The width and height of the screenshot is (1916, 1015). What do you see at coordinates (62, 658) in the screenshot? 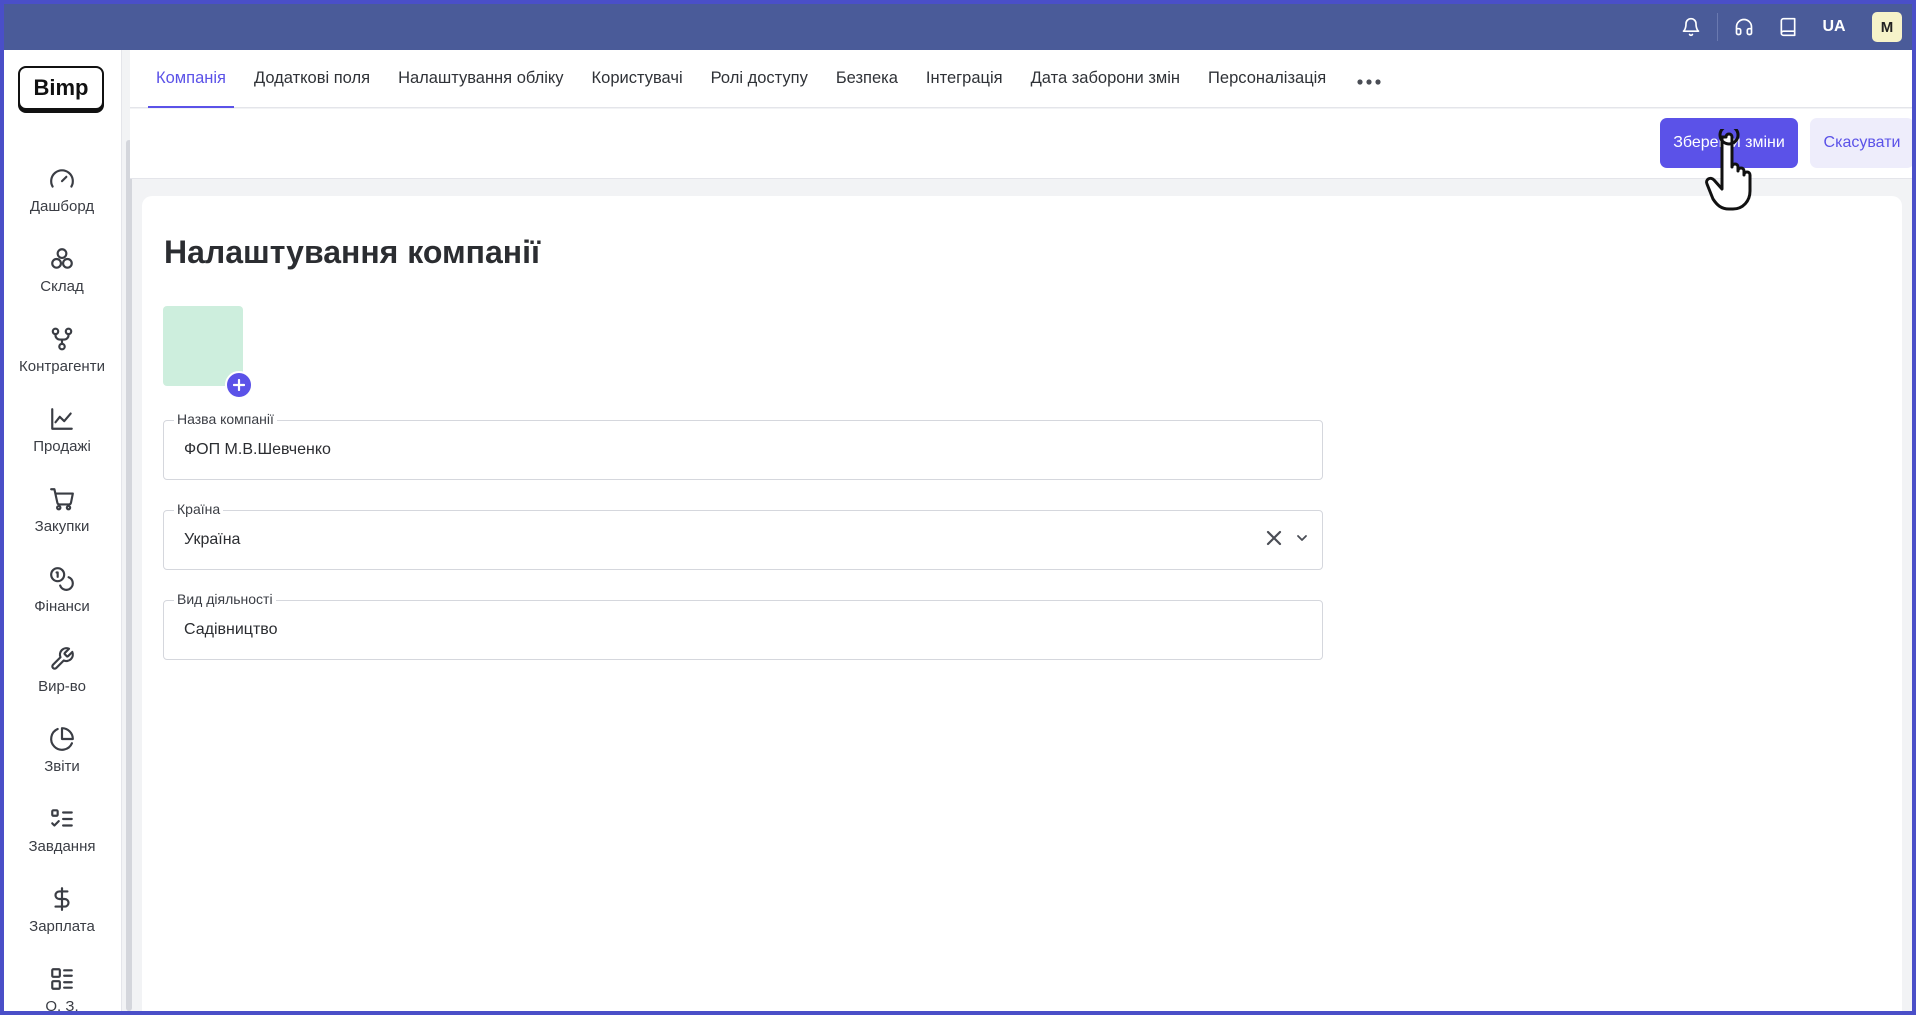
I see `wrench-icon` at bounding box center [62, 658].